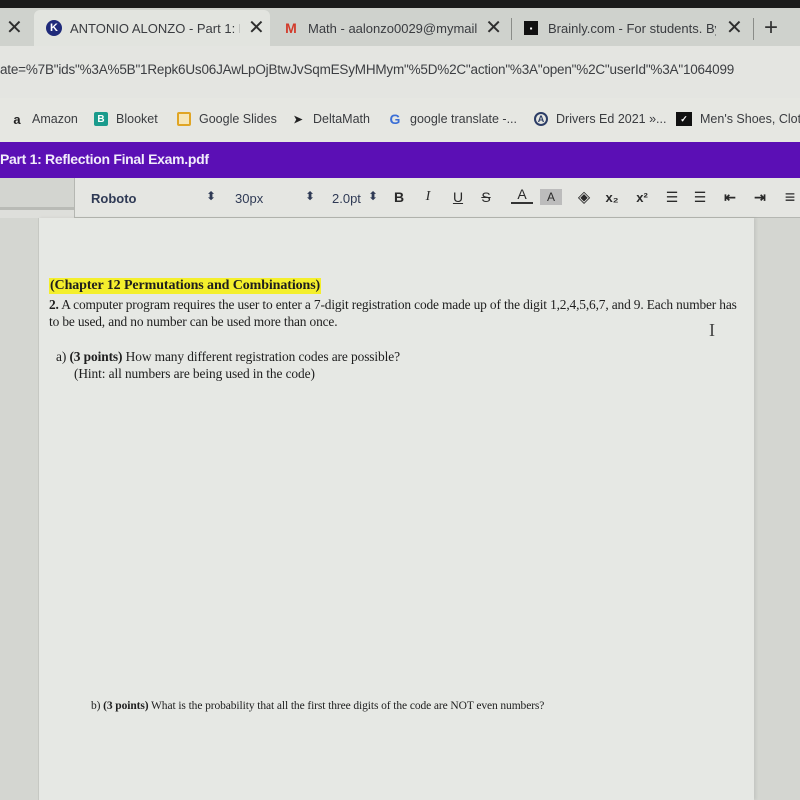 The height and width of the screenshot is (800, 800). What do you see at coordinates (298, 119) in the screenshot?
I see `deltamath-icon: ➤` at bounding box center [298, 119].